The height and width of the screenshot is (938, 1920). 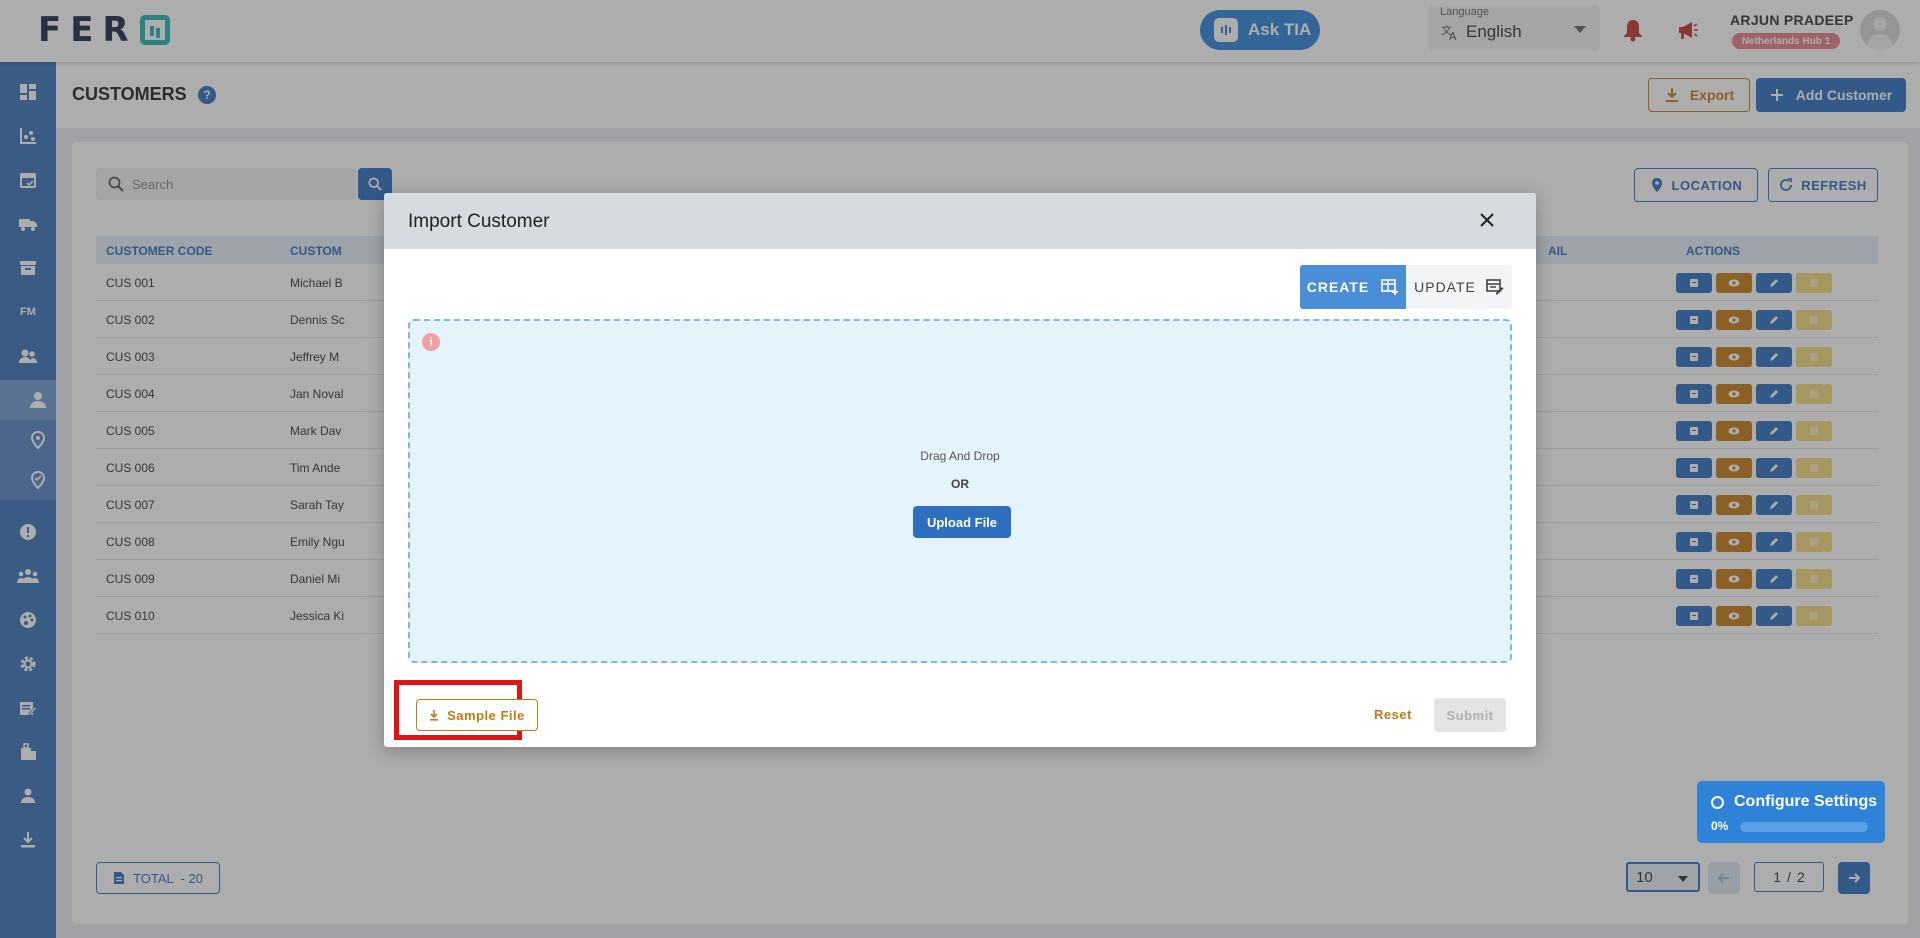 What do you see at coordinates (960, 221) in the screenshot?
I see `dialog-header: Import Customer` at bounding box center [960, 221].